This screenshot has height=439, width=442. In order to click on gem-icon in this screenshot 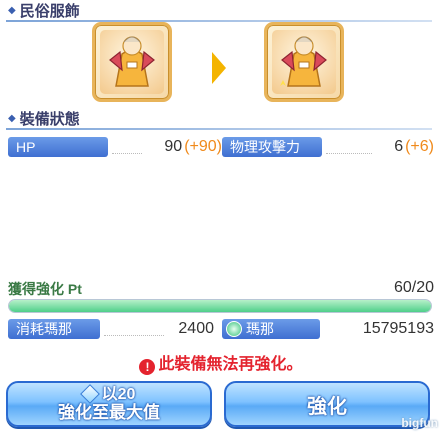, I will do `click(89, 394)`.